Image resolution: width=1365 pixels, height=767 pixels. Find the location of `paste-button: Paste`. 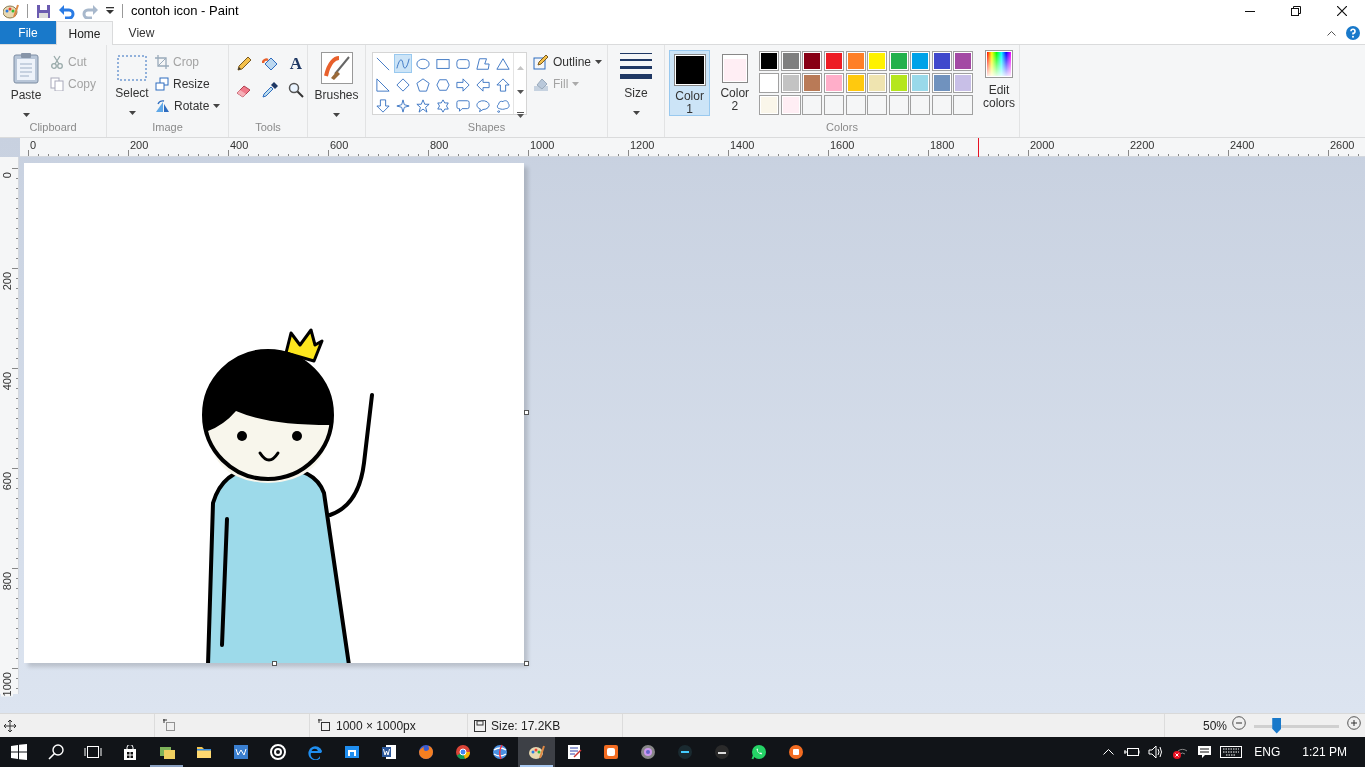

paste-button: Paste is located at coordinates (26, 82).